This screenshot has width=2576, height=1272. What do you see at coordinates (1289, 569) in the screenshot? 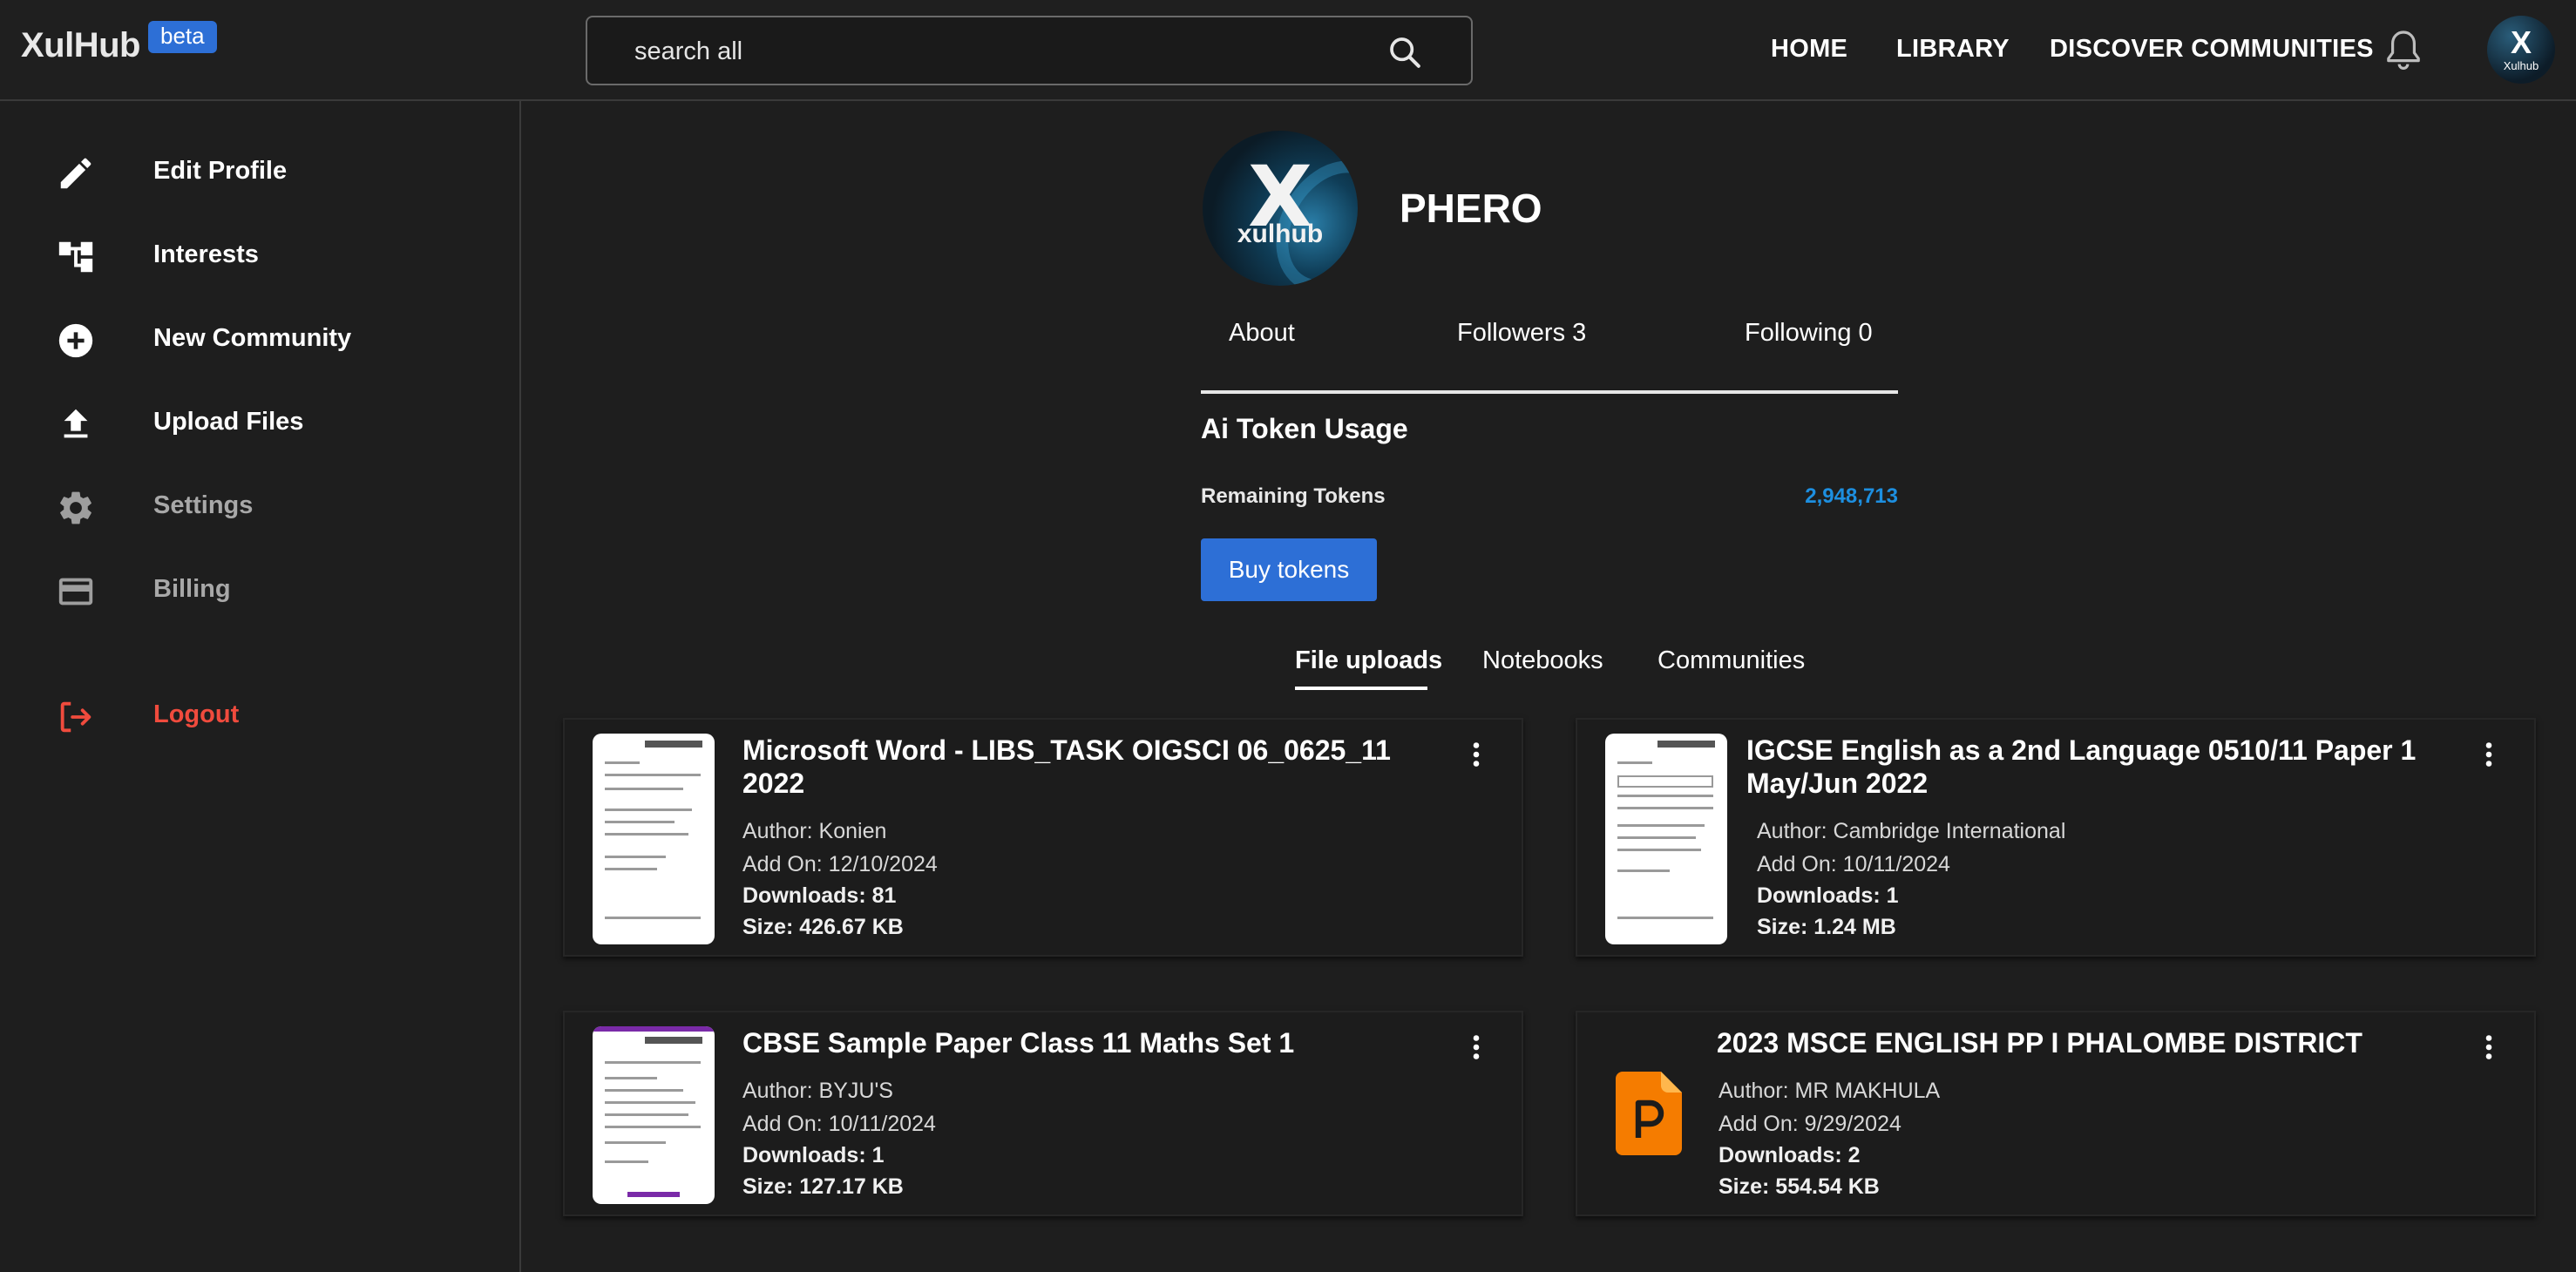
I see `buy-tokens-button: Buy tokens` at bounding box center [1289, 569].